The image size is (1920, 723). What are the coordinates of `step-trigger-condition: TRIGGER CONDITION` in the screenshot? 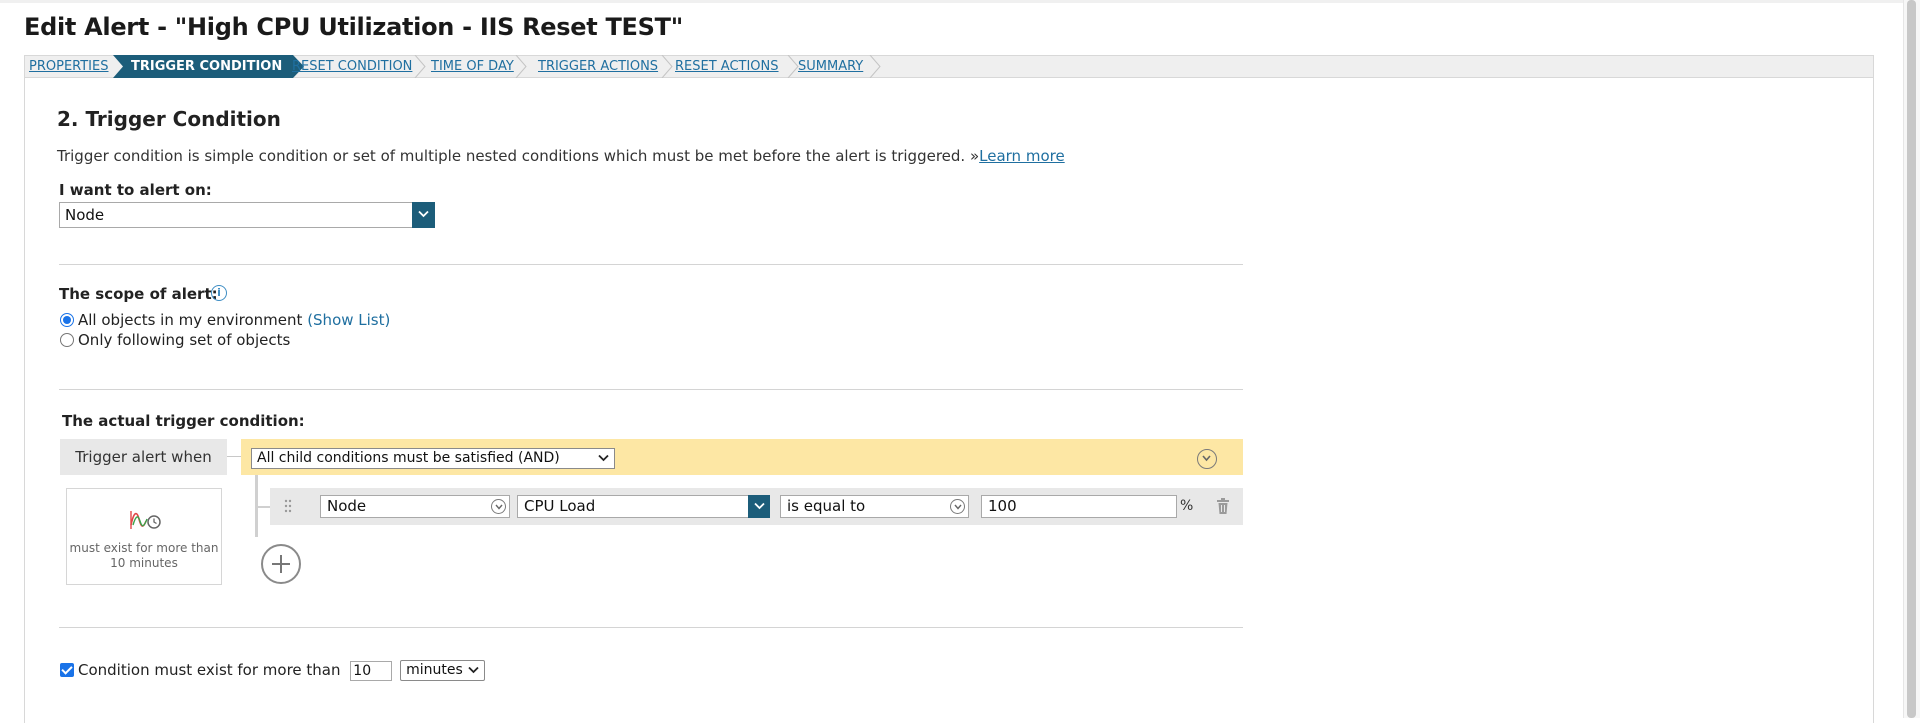 It's located at (197, 66).